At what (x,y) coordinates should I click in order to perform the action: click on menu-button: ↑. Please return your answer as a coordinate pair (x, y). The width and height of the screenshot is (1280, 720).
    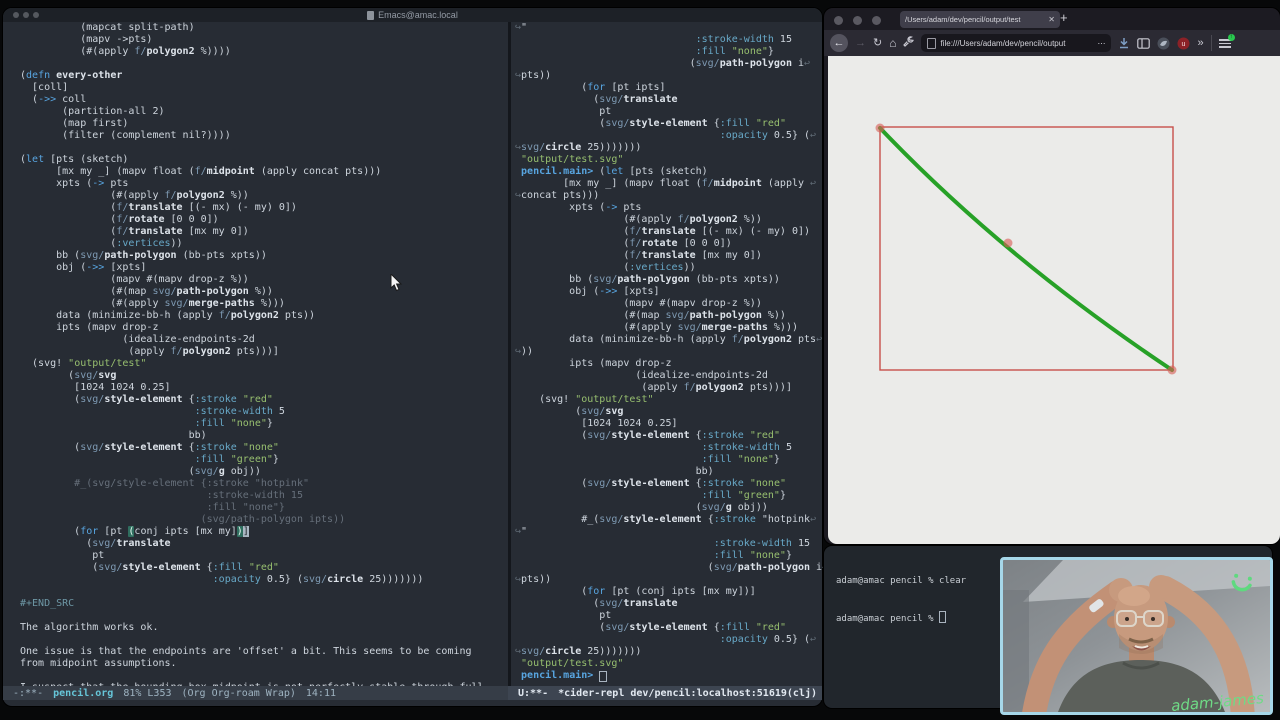
    Looking at the image, I should click on (1226, 41).